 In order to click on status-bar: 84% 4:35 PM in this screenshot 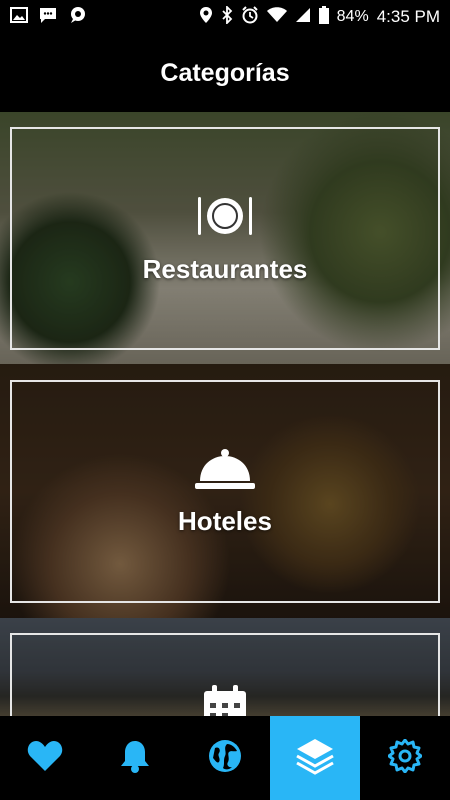, I will do `click(225, 17)`.